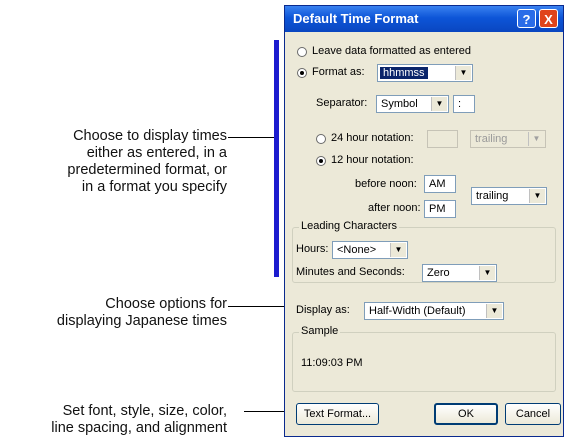 The height and width of the screenshot is (440, 567). What do you see at coordinates (156, 153) in the screenshot?
I see `callout-line: either as entered, in a` at bounding box center [156, 153].